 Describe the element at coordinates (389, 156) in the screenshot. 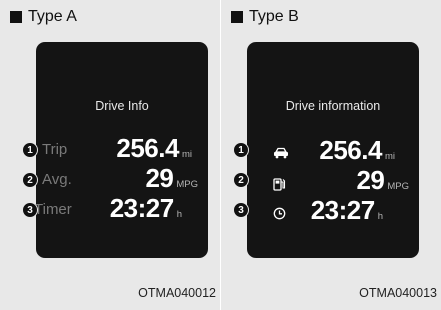

I see `b-trip-unit: mi` at that location.